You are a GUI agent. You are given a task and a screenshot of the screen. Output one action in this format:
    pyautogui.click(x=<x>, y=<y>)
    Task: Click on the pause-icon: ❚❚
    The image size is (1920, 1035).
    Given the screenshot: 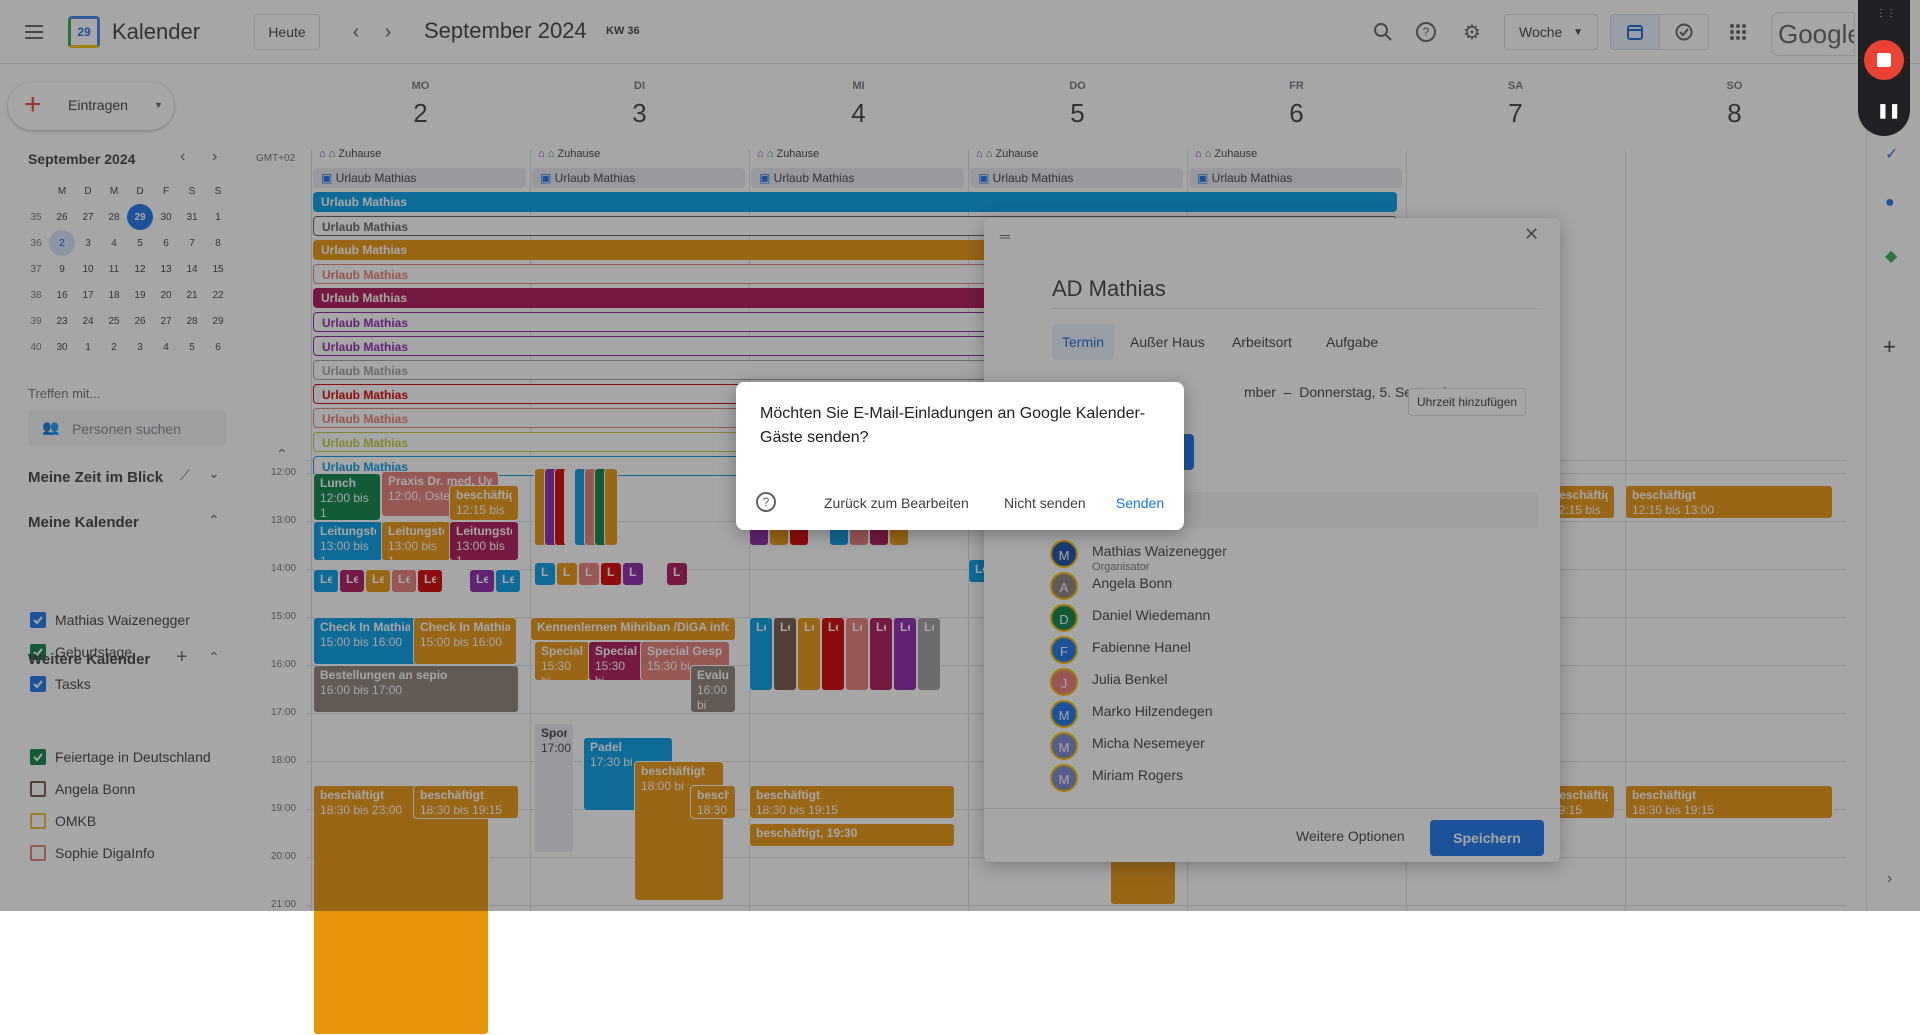 What is the action you would take?
    pyautogui.click(x=1888, y=110)
    